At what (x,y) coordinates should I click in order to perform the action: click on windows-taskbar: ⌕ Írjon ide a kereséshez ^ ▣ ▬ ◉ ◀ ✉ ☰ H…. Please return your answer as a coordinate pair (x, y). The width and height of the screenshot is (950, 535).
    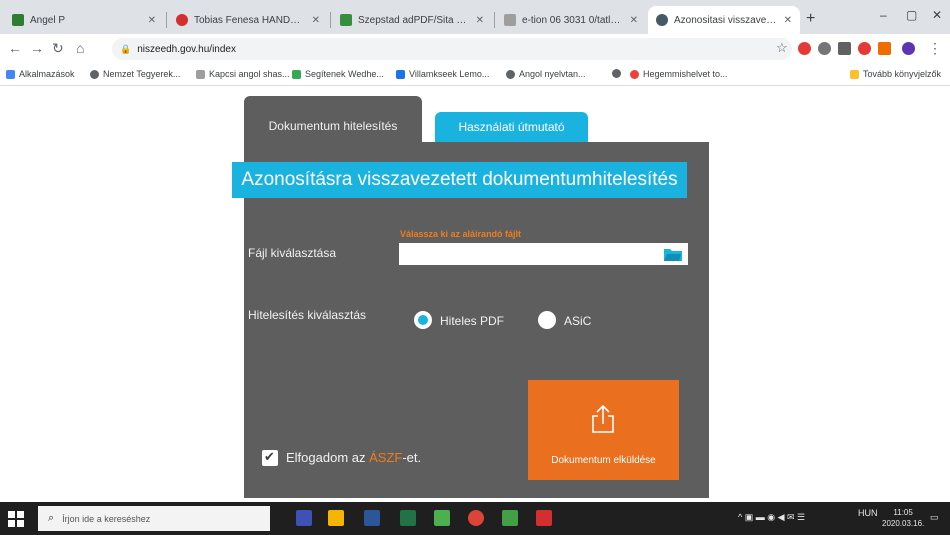
    Looking at the image, I should click on (475, 518).